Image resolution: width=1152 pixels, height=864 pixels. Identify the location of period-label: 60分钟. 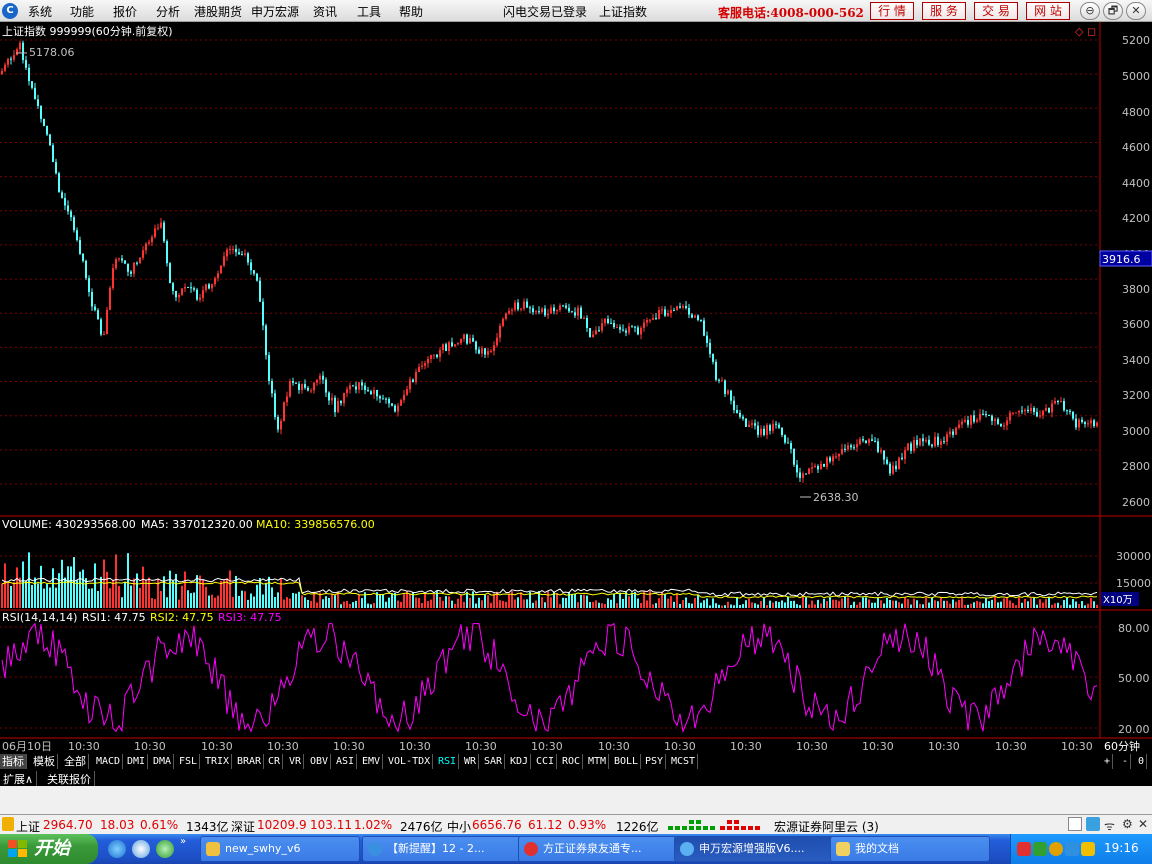
(1122, 746).